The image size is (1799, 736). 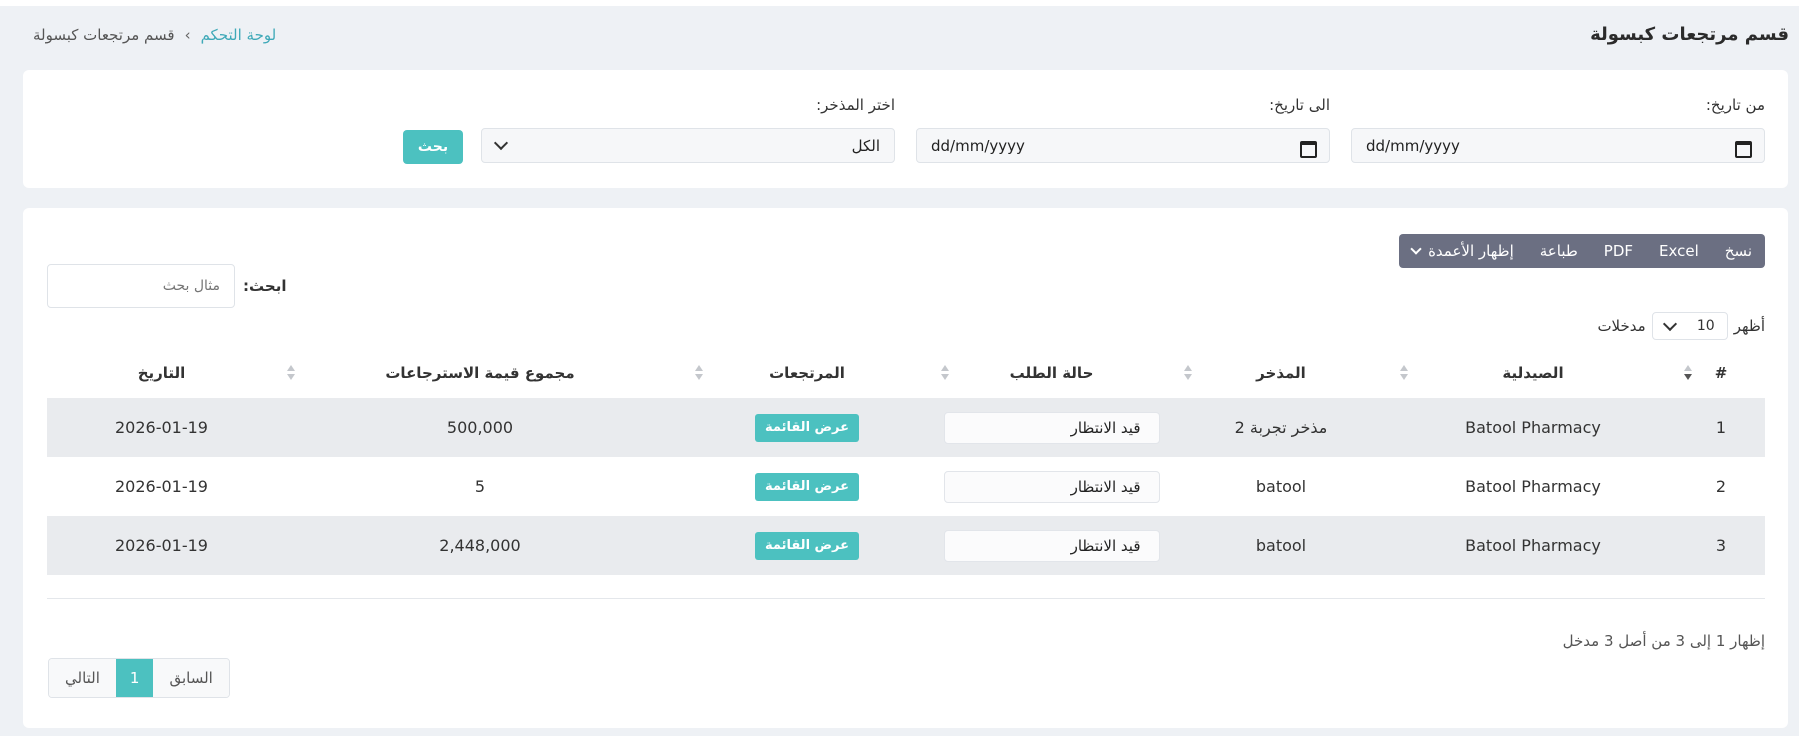 I want to click on table-search: ابحث:, so click(x=166, y=286).